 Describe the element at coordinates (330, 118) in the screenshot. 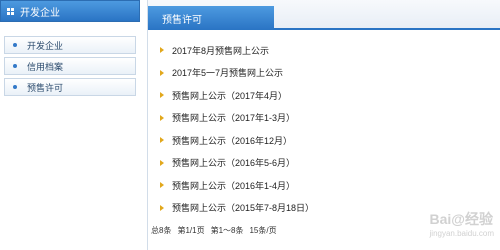

I see `list-item: 预售网上公示（2017年1-3月）` at that location.